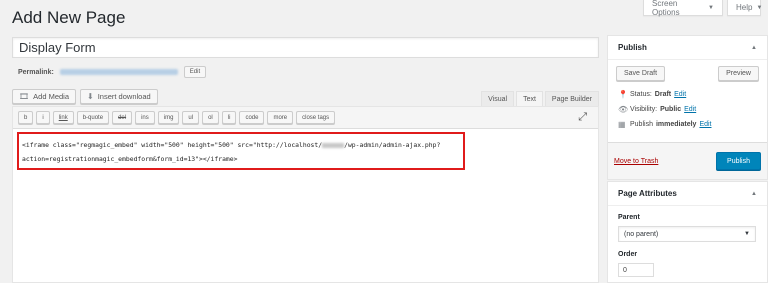 The width and height of the screenshot is (768, 283). I want to click on qt-blockquote-button: b-quote, so click(93, 117).